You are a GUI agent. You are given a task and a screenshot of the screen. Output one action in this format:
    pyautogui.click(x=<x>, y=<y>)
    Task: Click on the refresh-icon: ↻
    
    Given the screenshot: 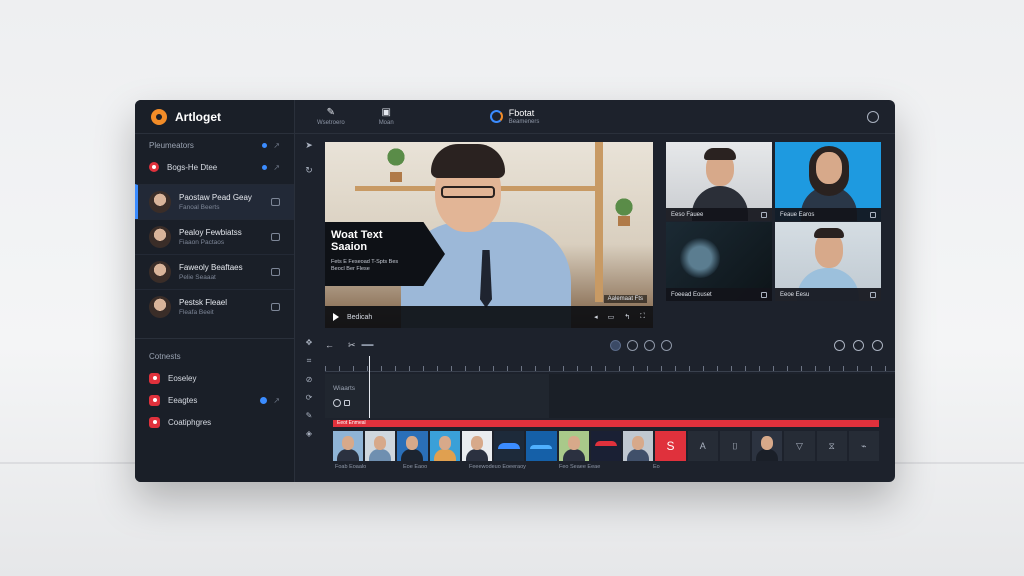 What is the action you would take?
    pyautogui.click(x=309, y=170)
    